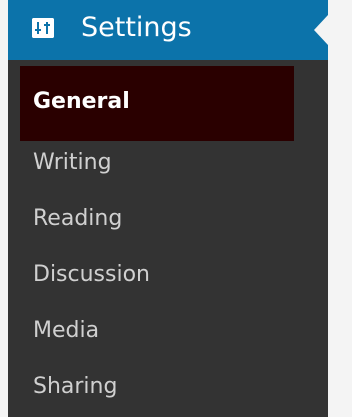  I want to click on settings-menu-title: Settings, so click(136, 27).